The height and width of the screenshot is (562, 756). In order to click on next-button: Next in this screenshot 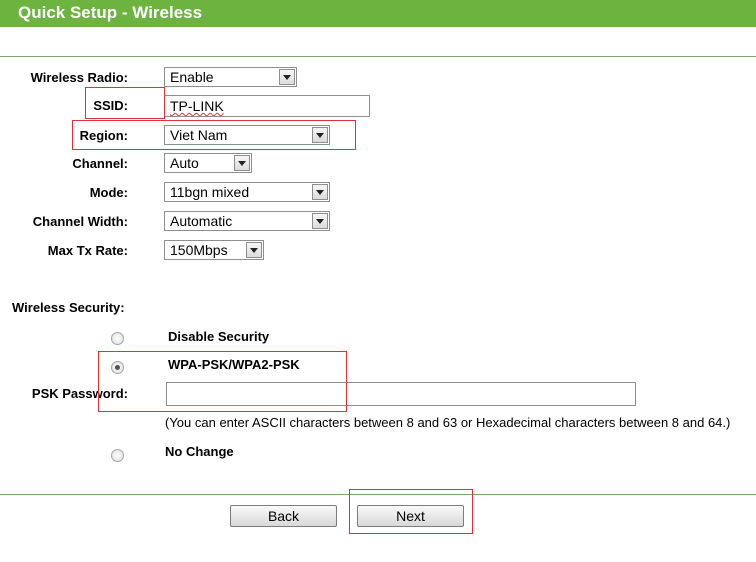, I will do `click(410, 516)`.